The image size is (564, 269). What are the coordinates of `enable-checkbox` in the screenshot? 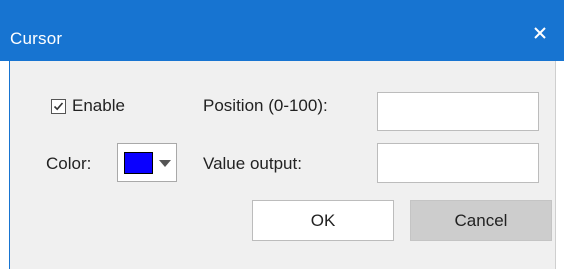 It's located at (58, 106).